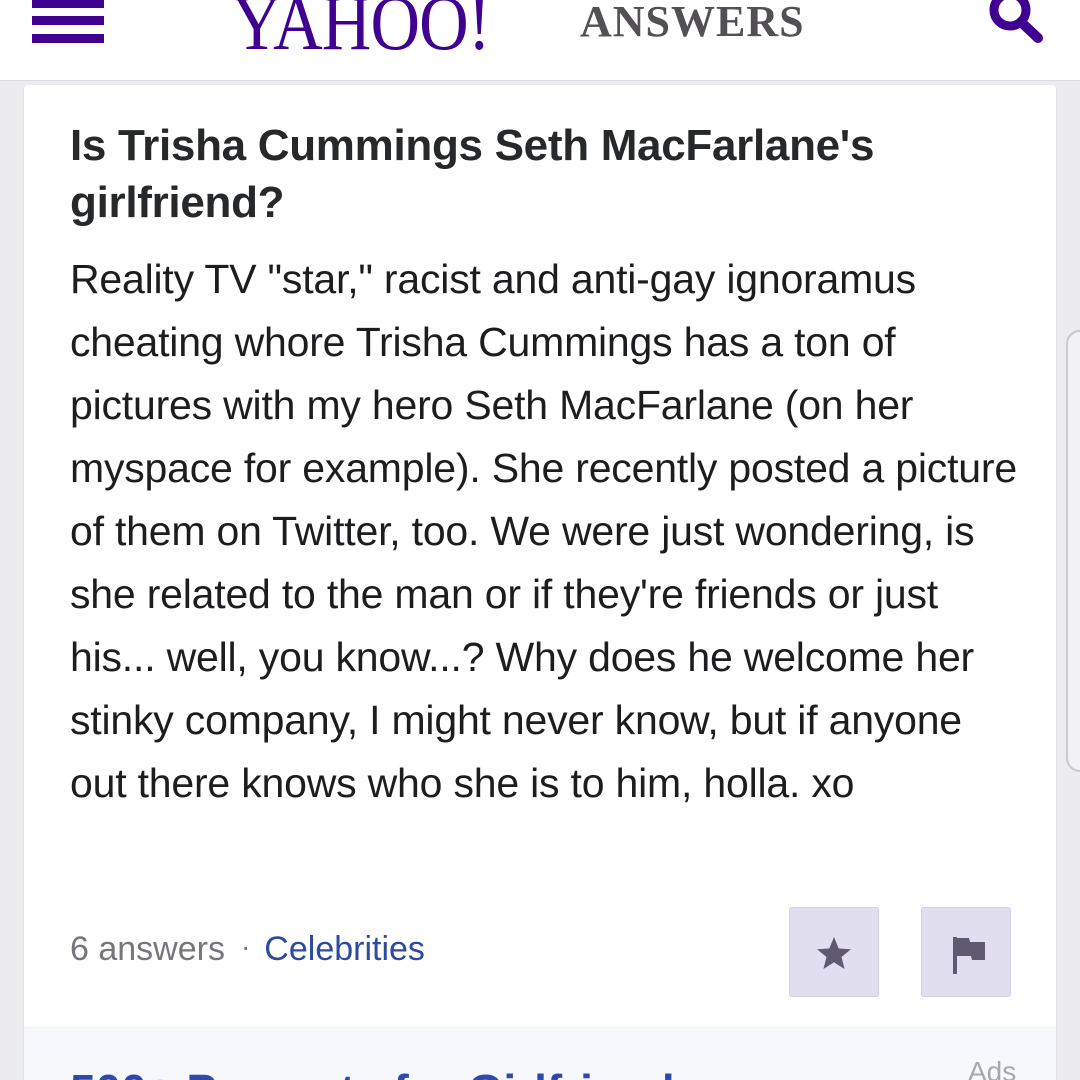  I want to click on menu-icon, so click(68, 21).